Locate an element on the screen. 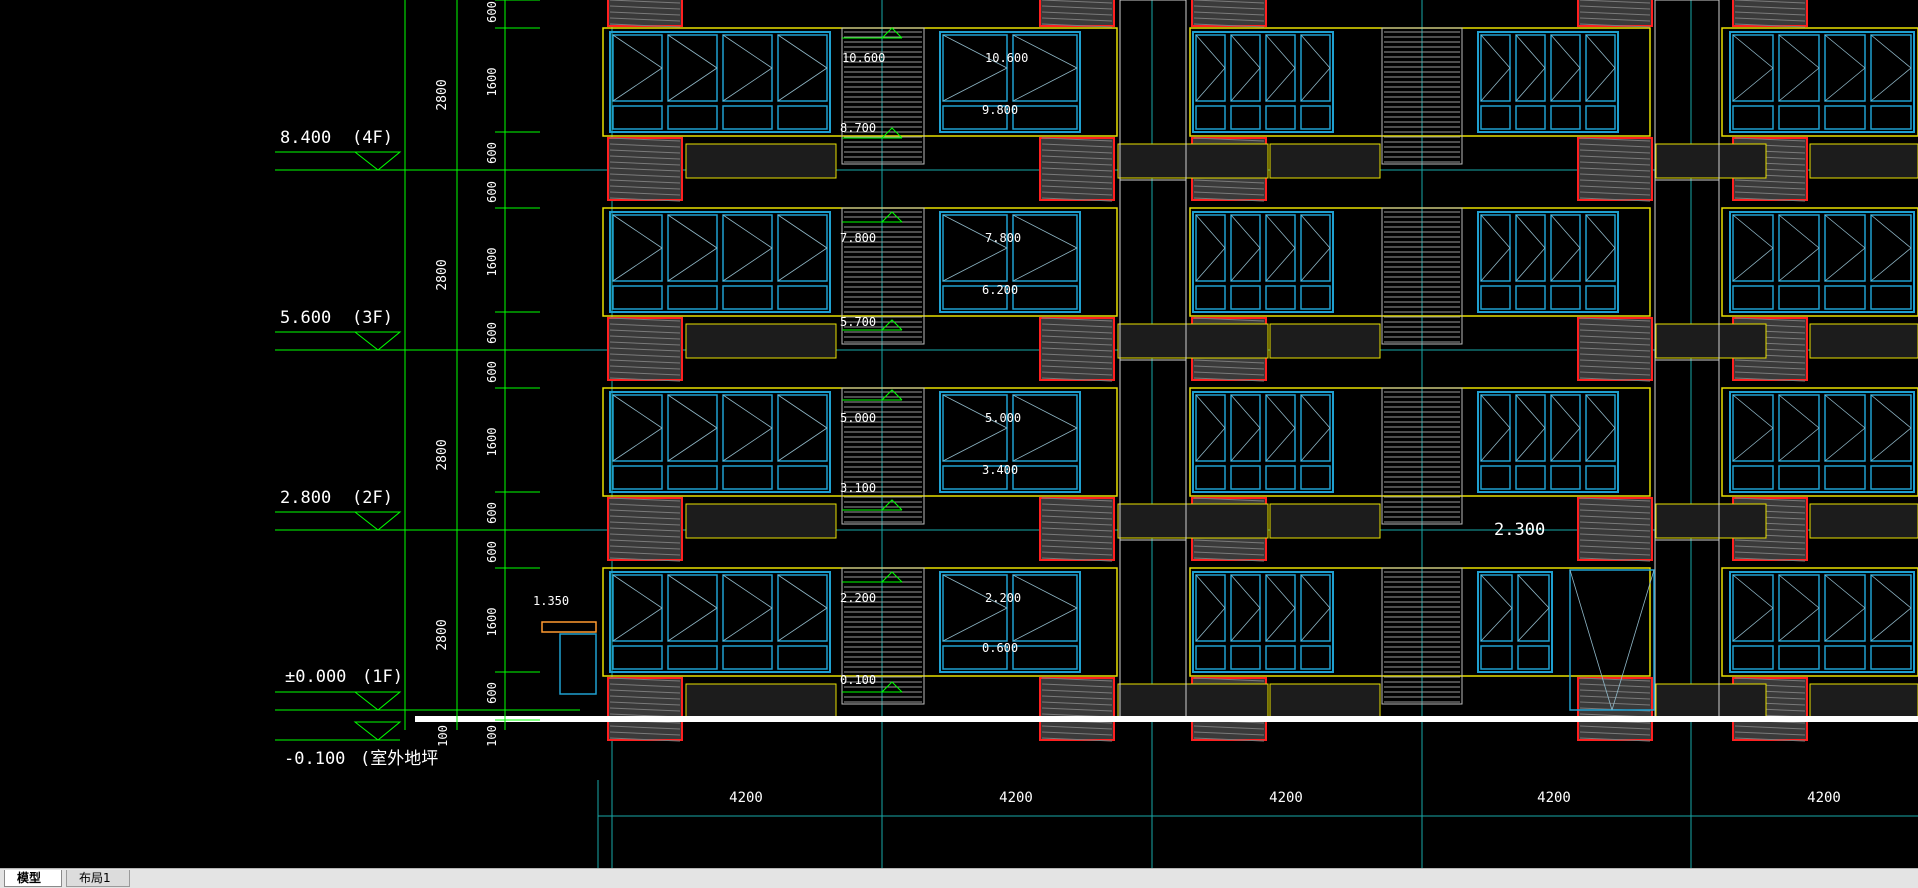 The width and height of the screenshot is (1918, 888). svg-text: 5.000 is located at coordinates (1003, 418).